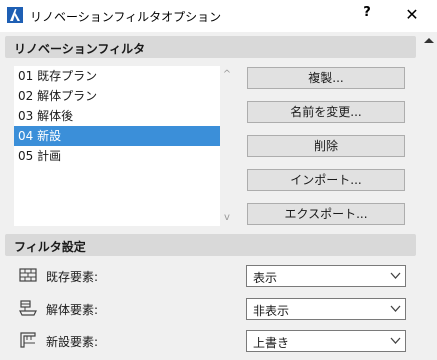  Describe the element at coordinates (210, 47) in the screenshot. I see `renovation-filter-section-header: リノベーションフィルタ` at that location.